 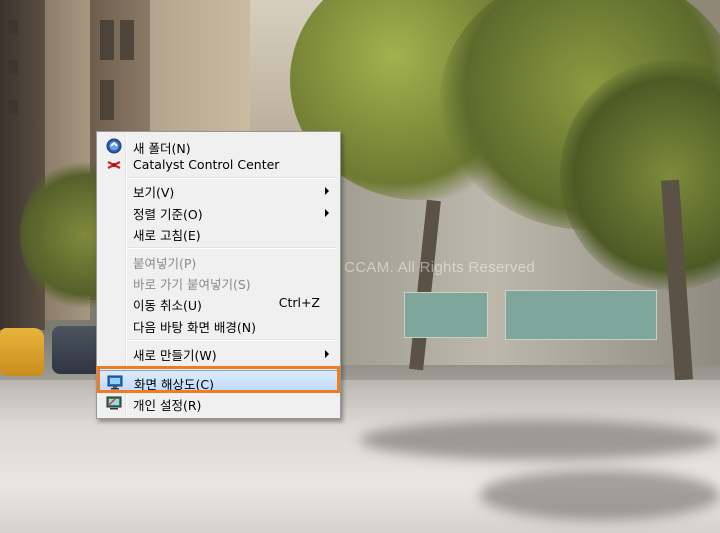 I want to click on menu-item-sort-by: 정렬 기준(O), so click(x=218, y=212).